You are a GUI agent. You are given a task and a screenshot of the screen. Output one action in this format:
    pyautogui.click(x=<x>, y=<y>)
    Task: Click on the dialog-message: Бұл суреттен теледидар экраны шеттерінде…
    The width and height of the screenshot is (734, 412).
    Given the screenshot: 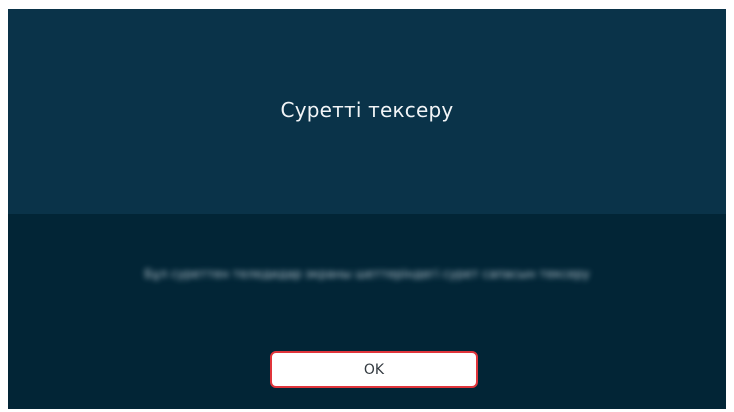 What is the action you would take?
    pyautogui.click(x=367, y=274)
    